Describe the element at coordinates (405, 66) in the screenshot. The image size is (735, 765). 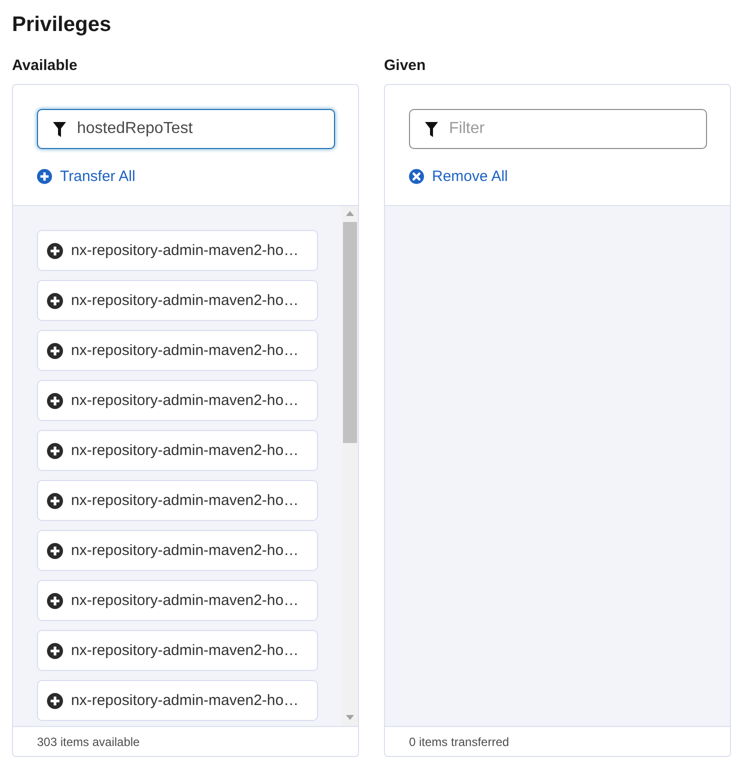
I see `panel-heading: Given` at that location.